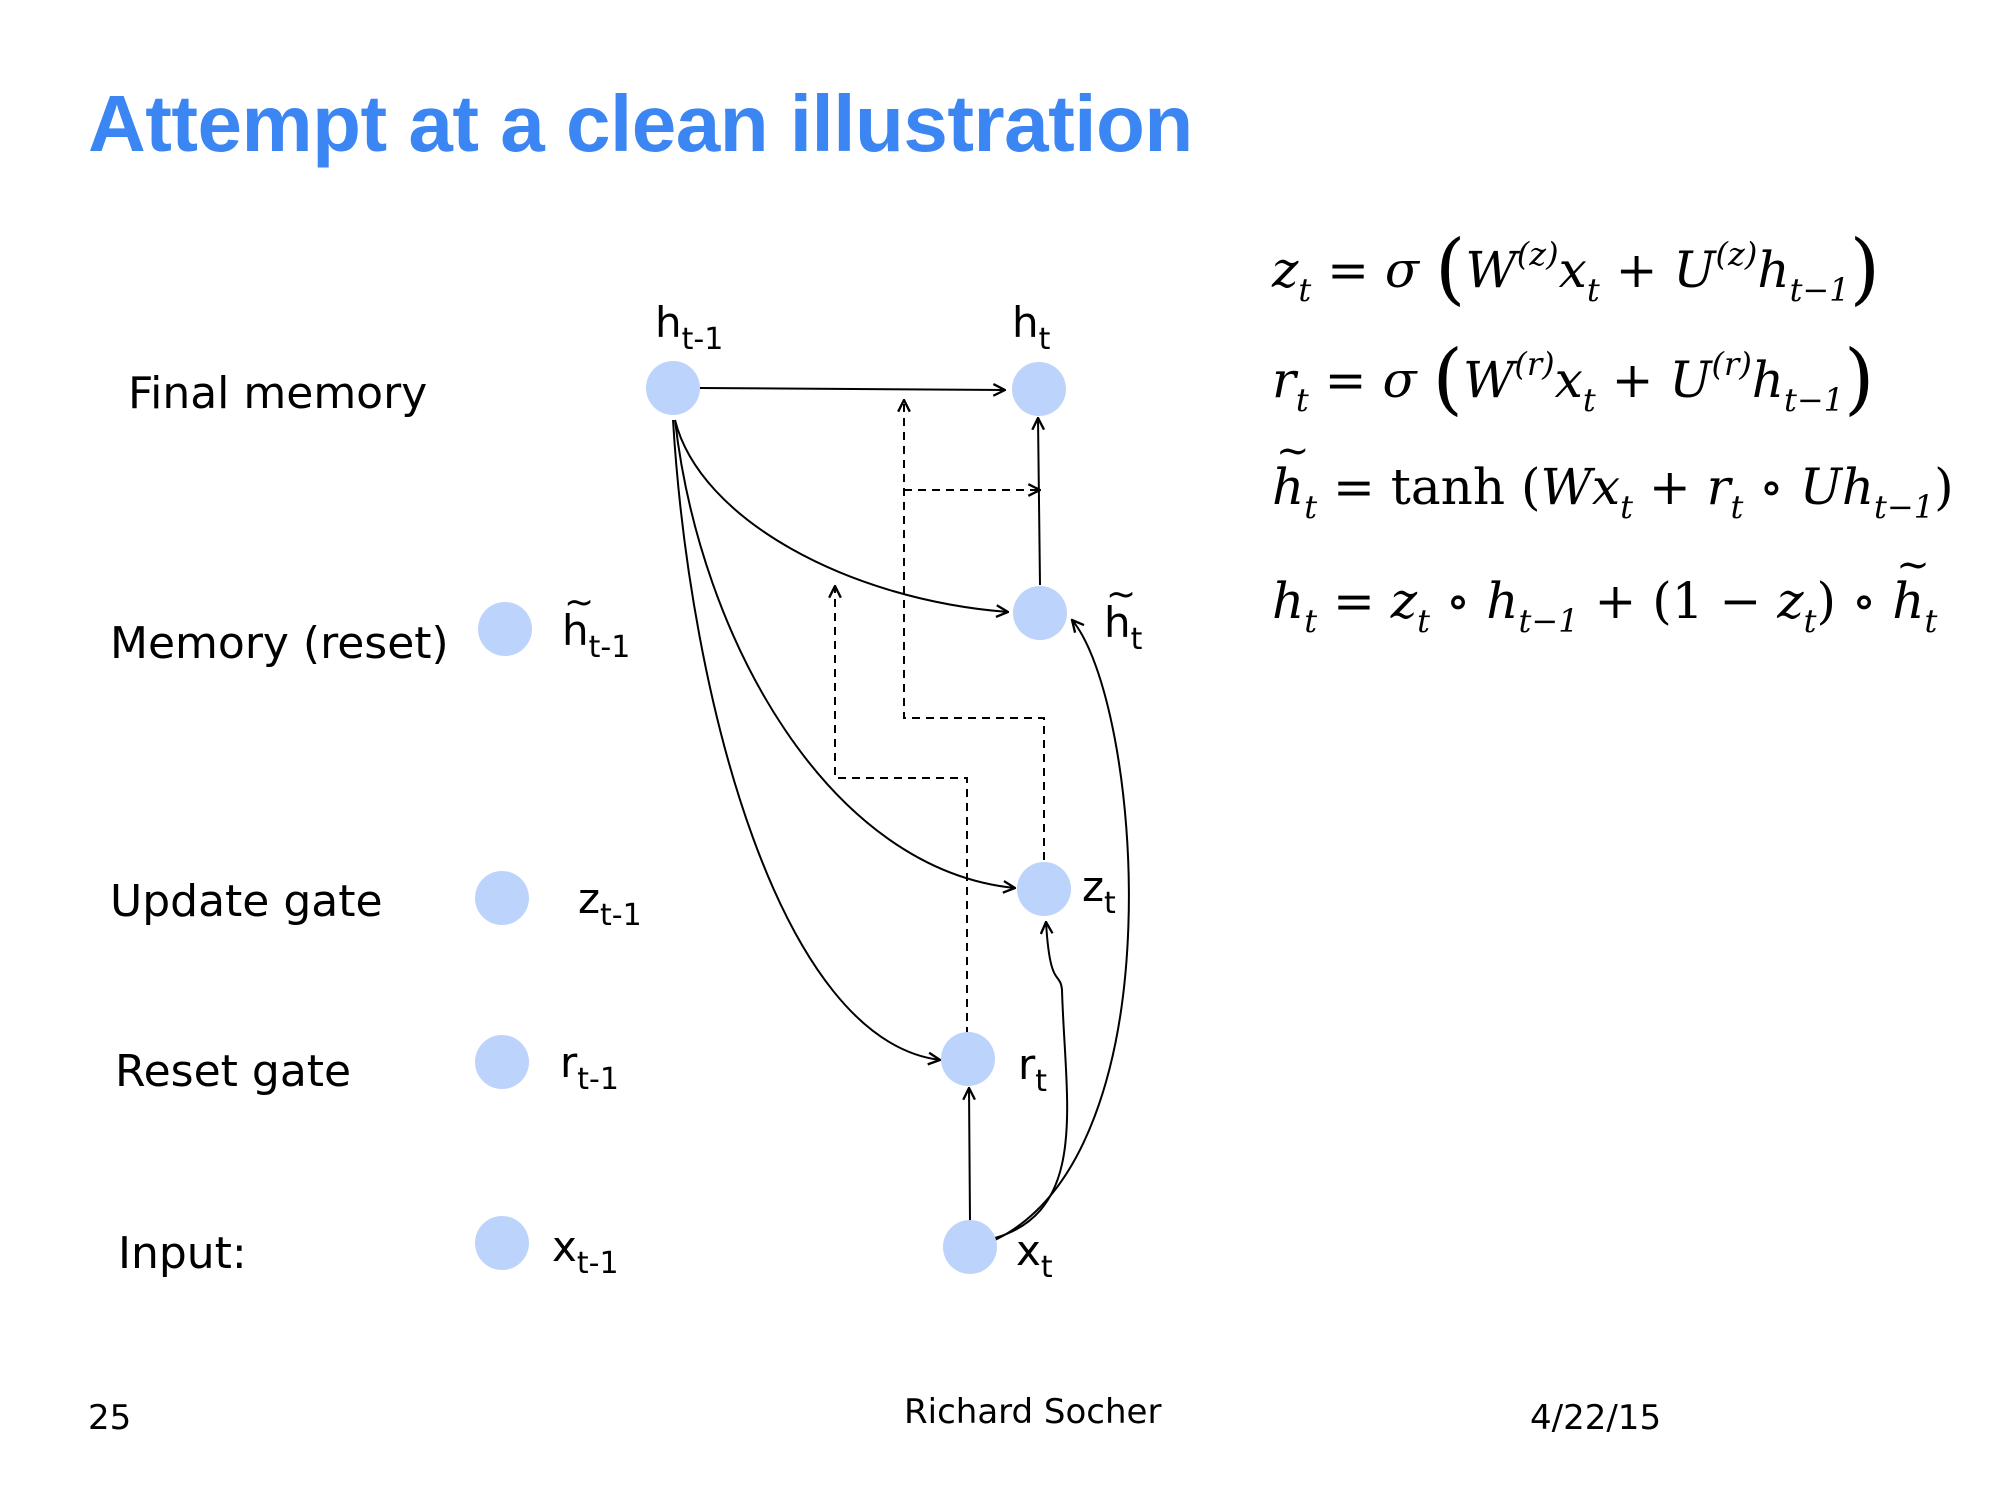 This screenshot has width=2000, height=1500. I want to click on footer-date: 4/22/15, so click(1596, 1418).